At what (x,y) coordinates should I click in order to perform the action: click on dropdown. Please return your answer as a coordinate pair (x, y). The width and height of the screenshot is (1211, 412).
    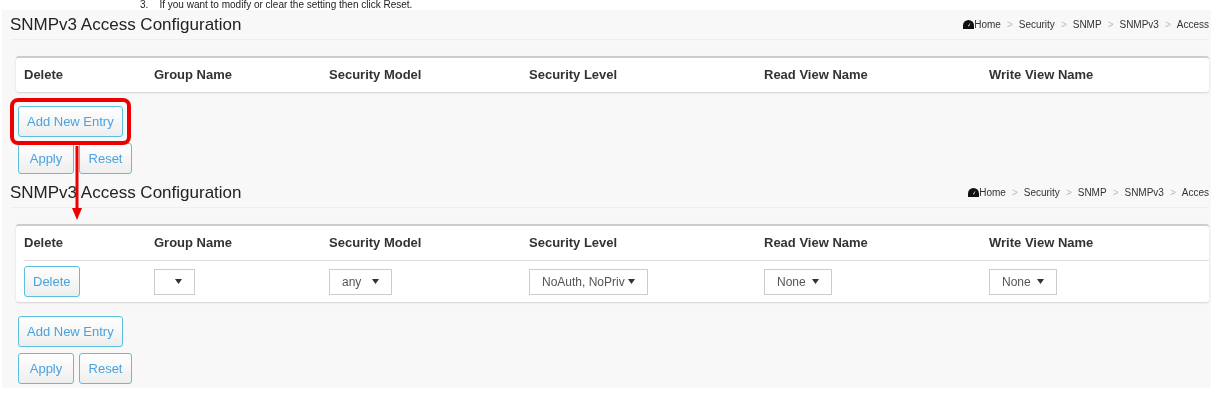
    Looking at the image, I should click on (174, 281).